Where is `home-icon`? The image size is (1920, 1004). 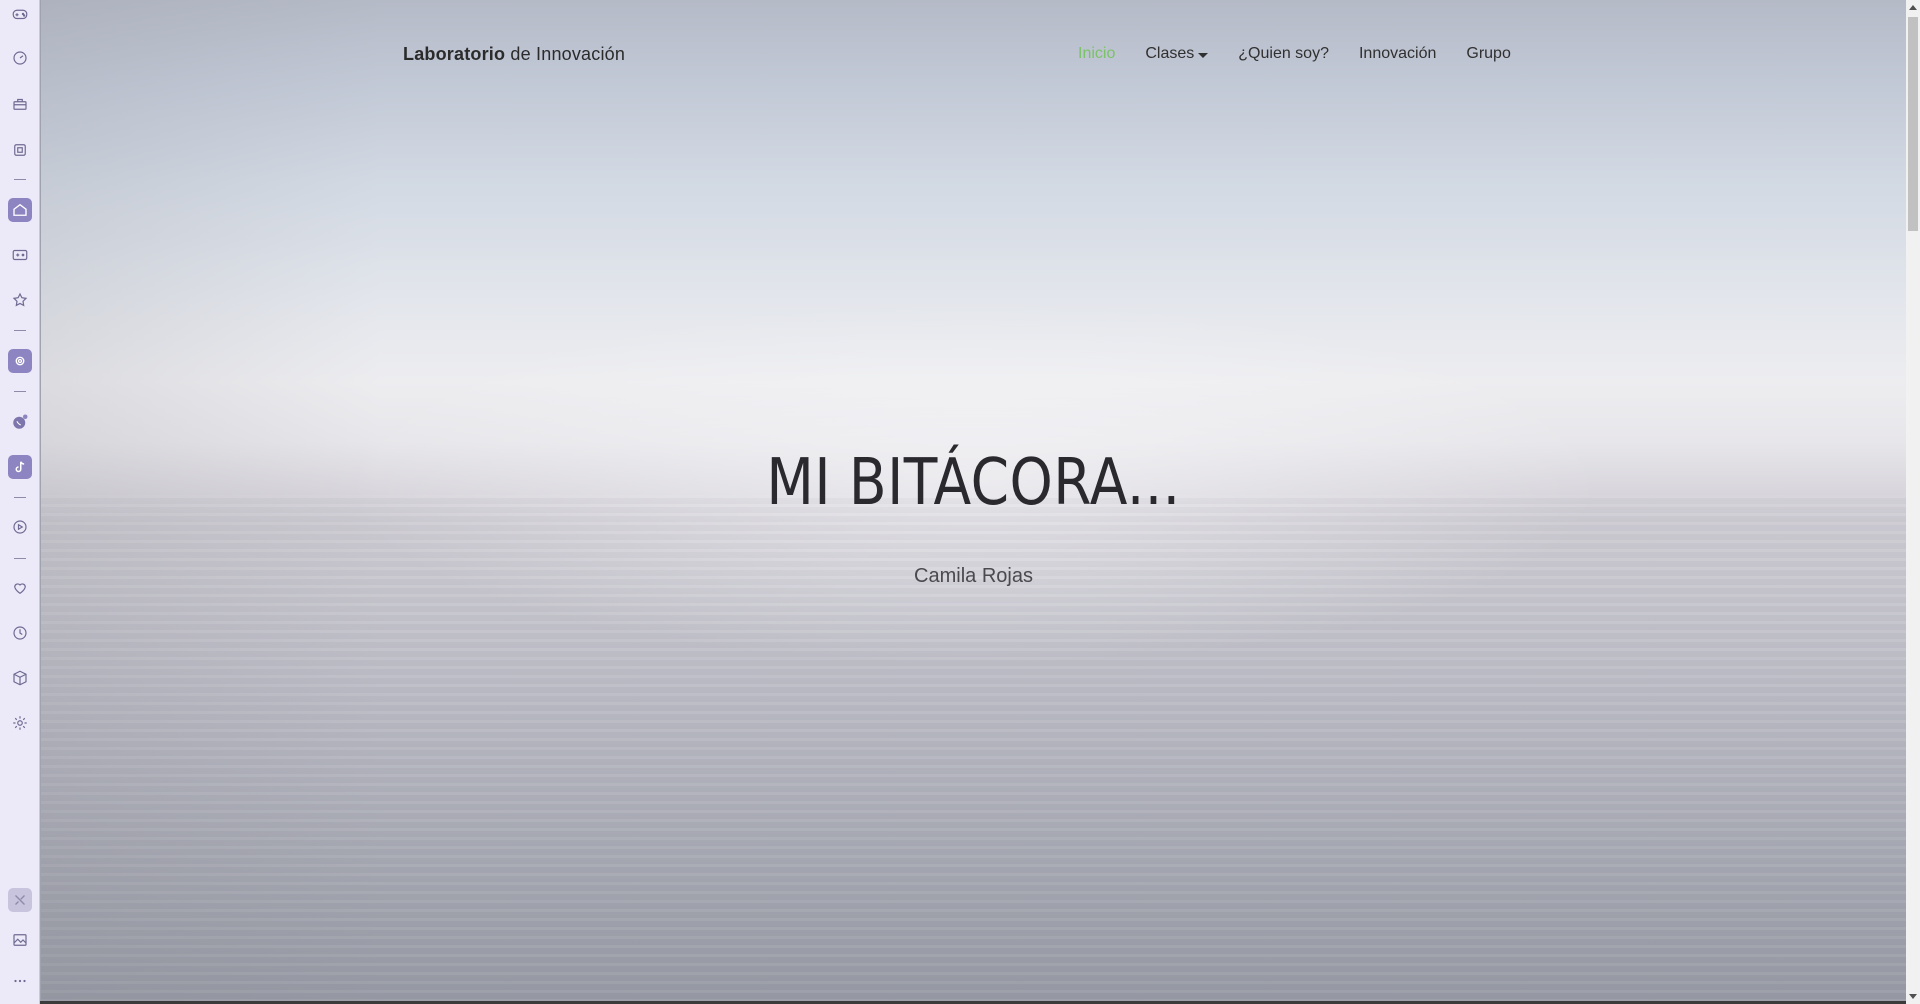 home-icon is located at coordinates (20, 210).